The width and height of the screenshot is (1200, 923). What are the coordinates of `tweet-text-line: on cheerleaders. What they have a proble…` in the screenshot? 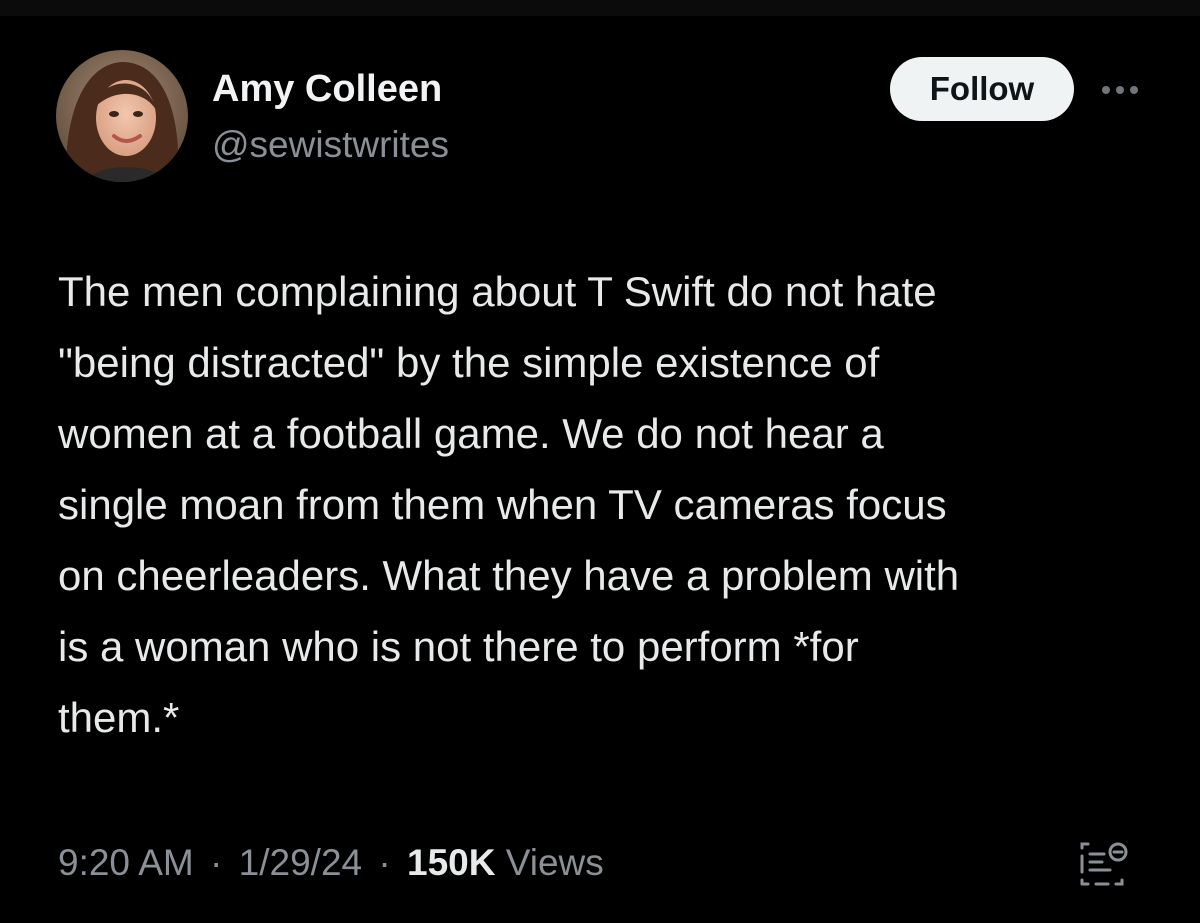 It's located at (509, 575).